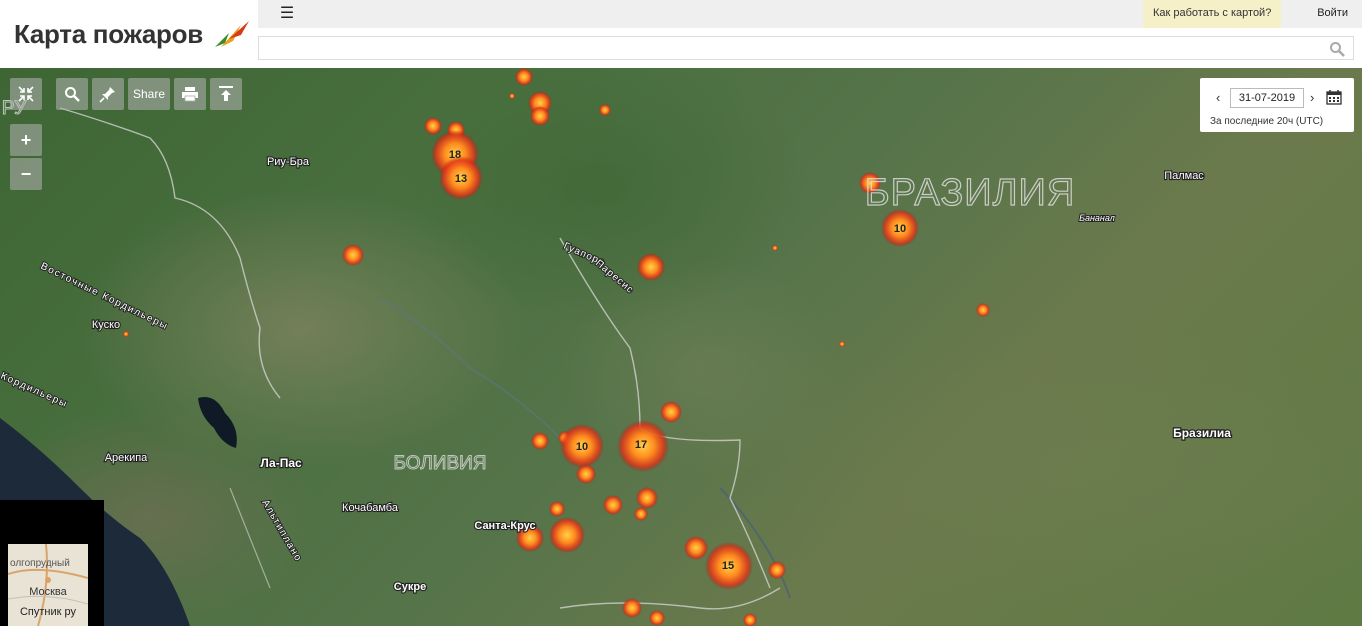 This screenshot has height=626, width=1362. What do you see at coordinates (1267, 98) in the screenshot?
I see `date-field: 31-07-2019` at bounding box center [1267, 98].